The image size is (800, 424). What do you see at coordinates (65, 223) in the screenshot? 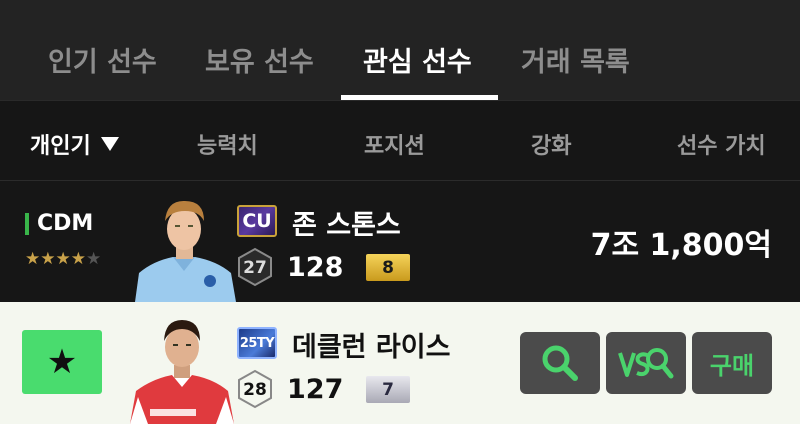
I see `player-position: CDM` at bounding box center [65, 223].